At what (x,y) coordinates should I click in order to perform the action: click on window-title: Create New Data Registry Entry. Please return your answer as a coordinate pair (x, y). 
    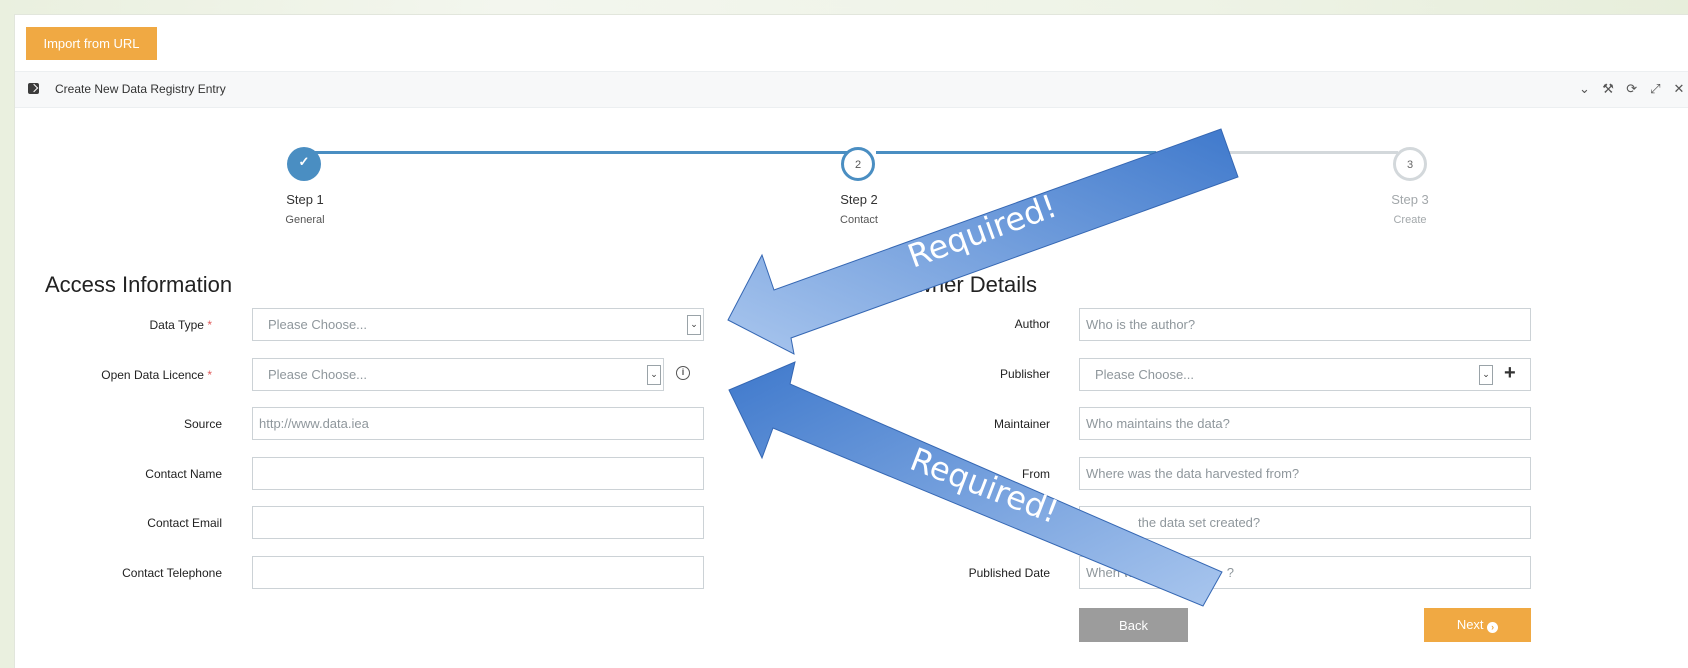
    Looking at the image, I should click on (140, 89).